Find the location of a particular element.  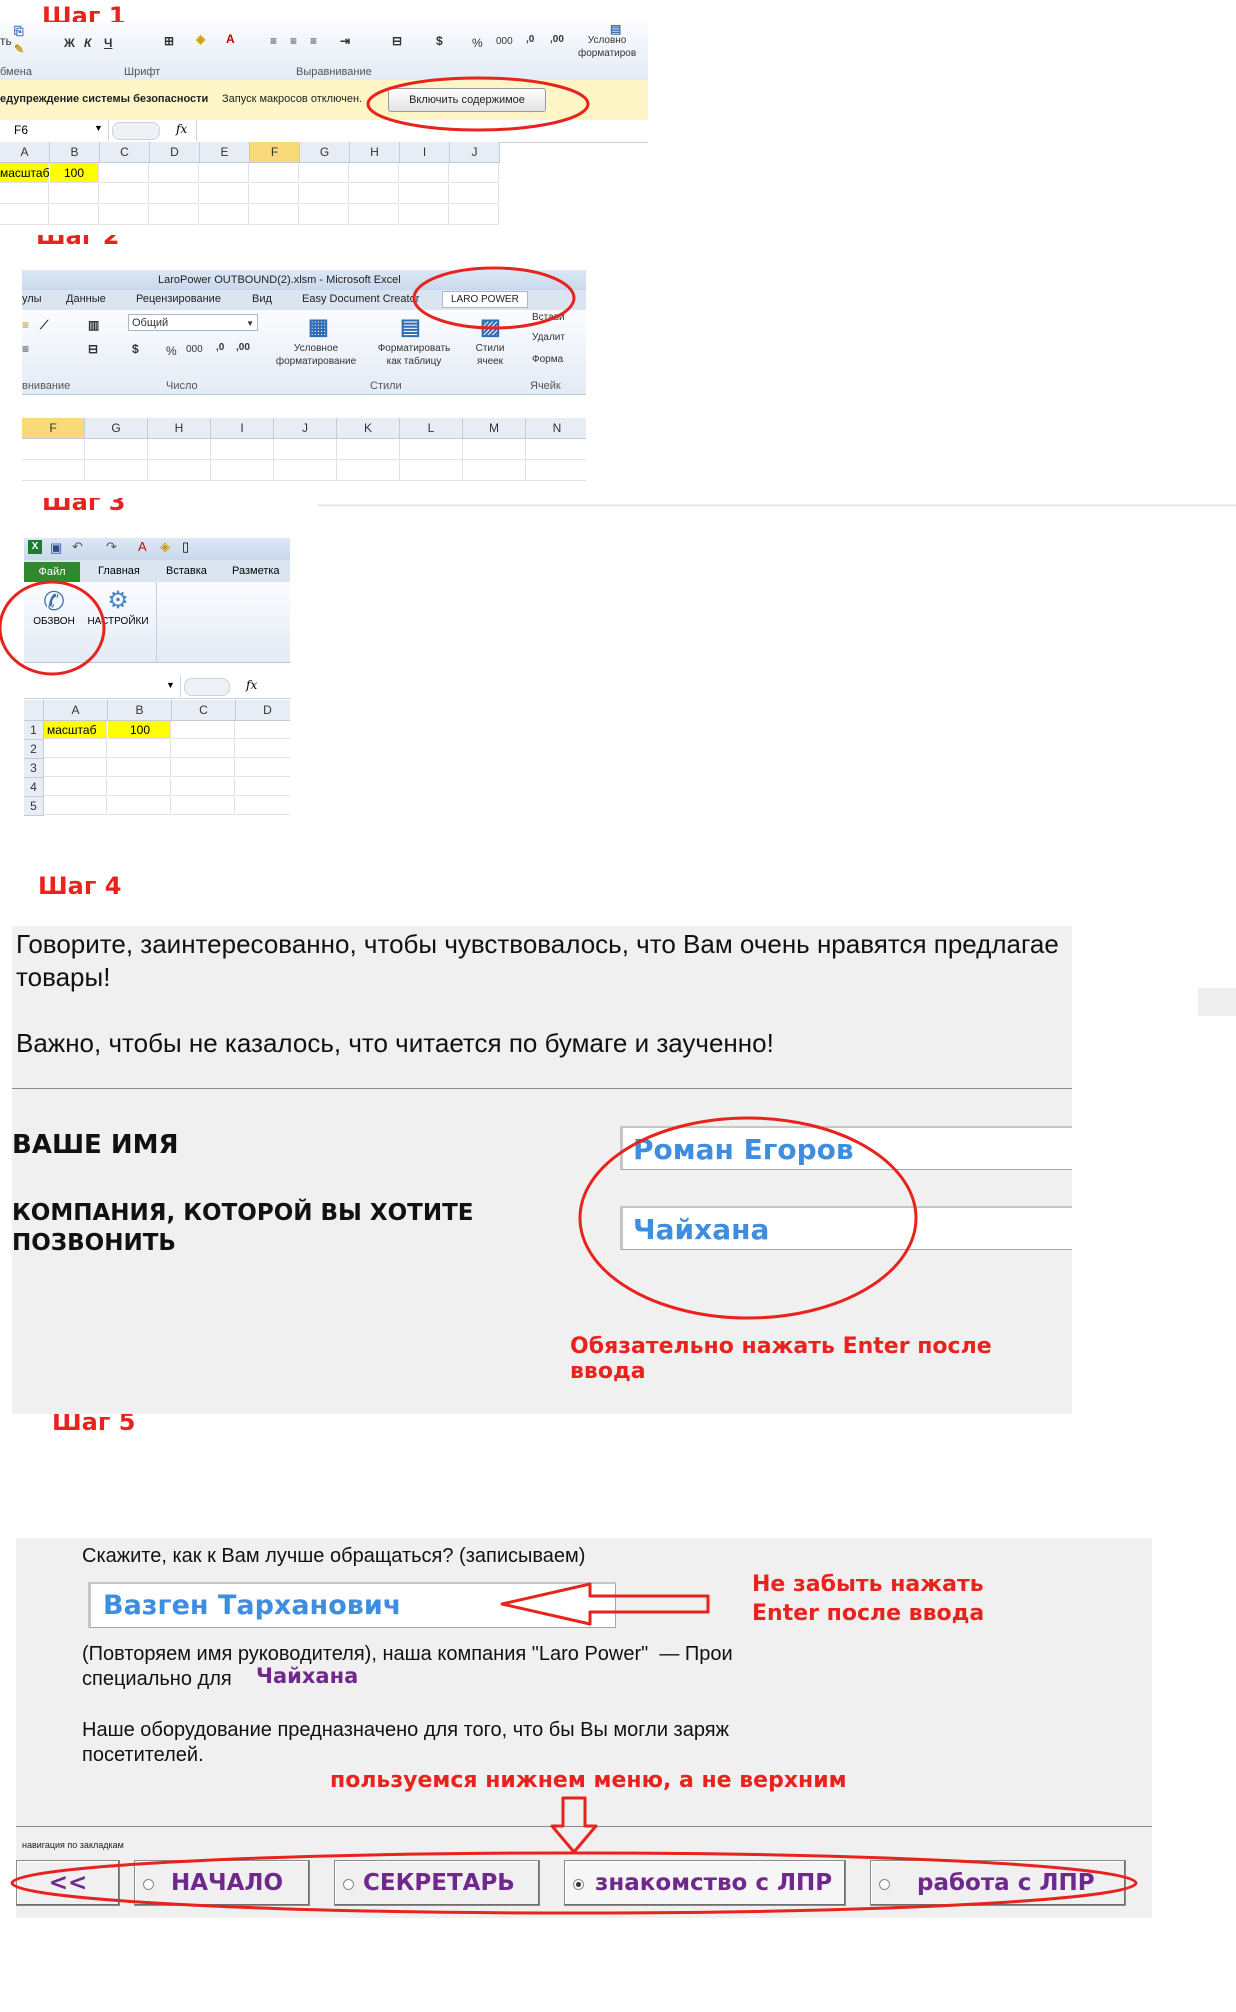

column-header: L is located at coordinates (431, 428).